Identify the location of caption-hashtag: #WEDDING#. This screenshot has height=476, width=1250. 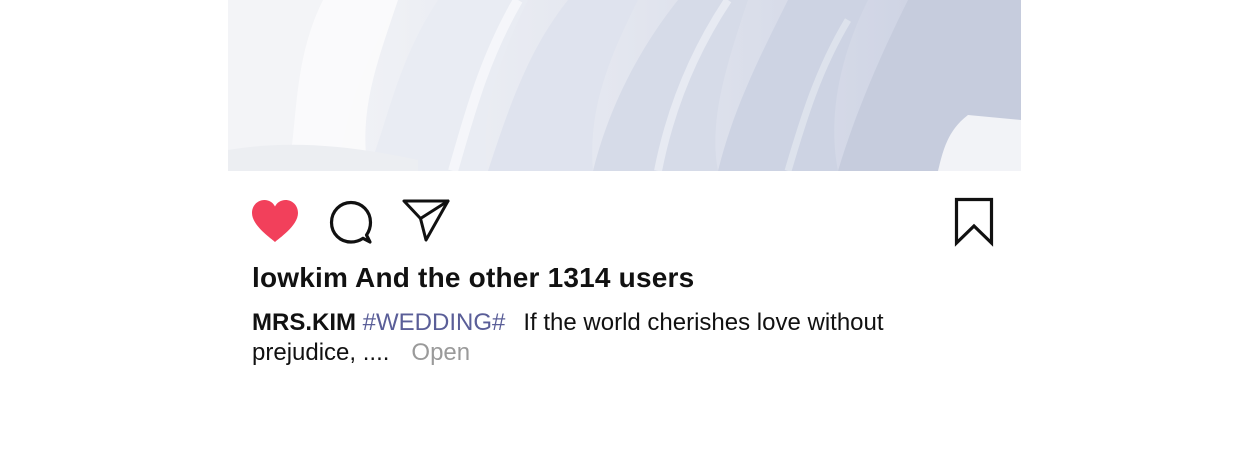
(434, 322).